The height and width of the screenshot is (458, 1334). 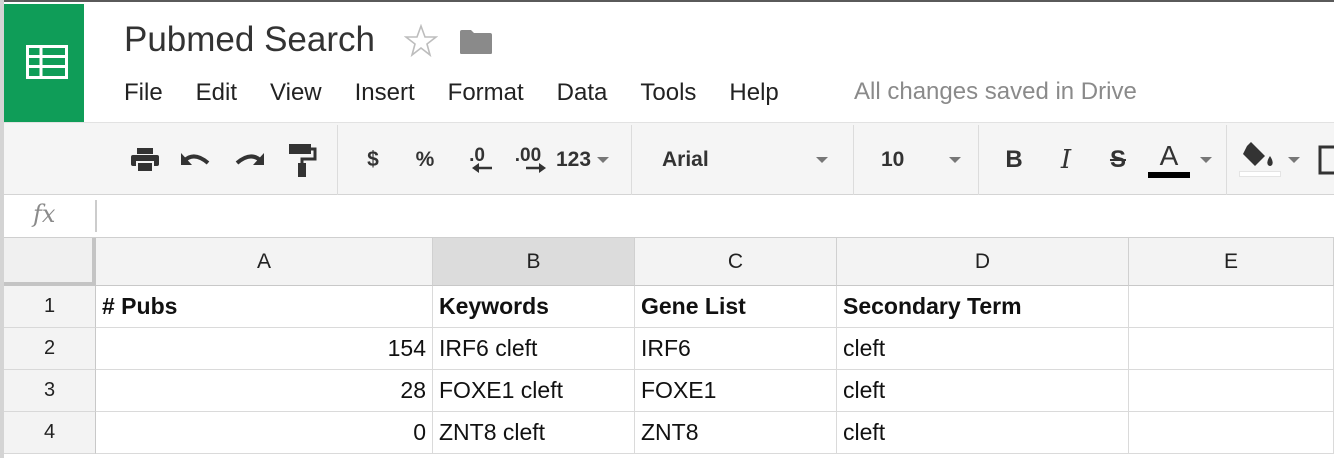 I want to click on bold-icon: B, so click(x=1014, y=159).